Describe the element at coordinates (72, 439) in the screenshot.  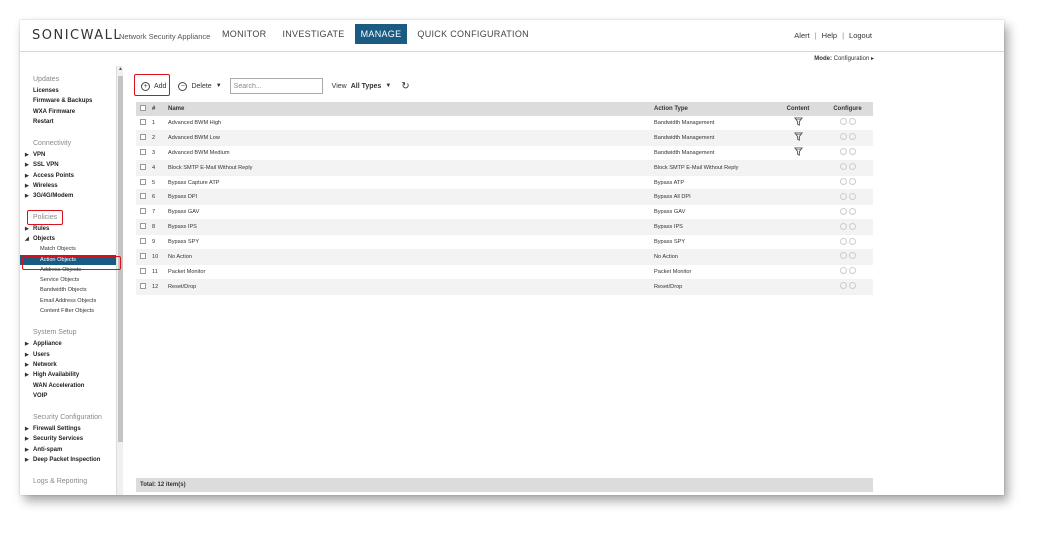
I see `sidebar-item-security-services: ▶ Security Services` at that location.